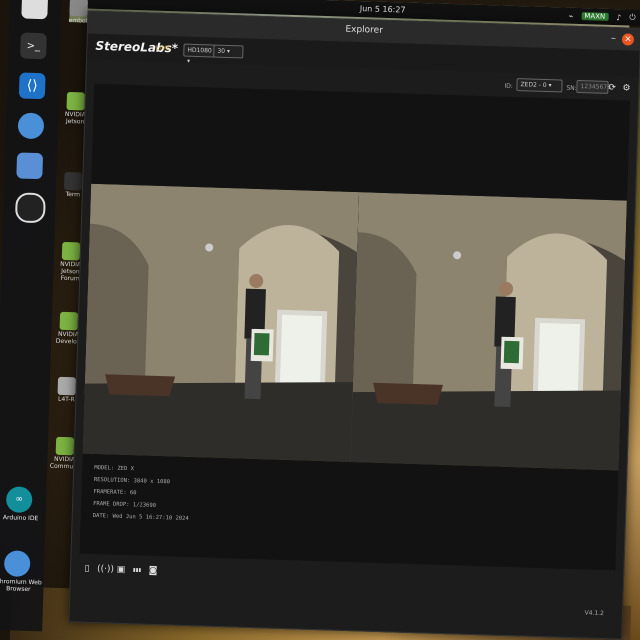 This screenshot has height=640, width=640. I want to click on system-tray: ⌁ MAXN ♪ ⏻, so click(601, 17).